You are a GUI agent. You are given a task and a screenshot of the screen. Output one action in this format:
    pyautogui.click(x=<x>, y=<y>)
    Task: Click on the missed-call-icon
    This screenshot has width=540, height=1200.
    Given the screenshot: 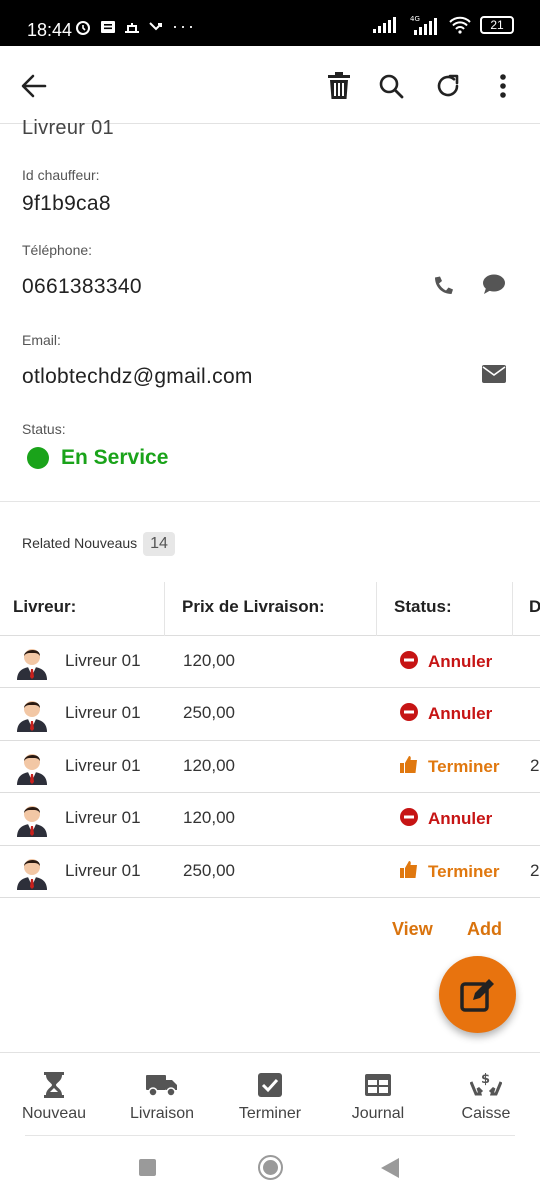 What is the action you would take?
    pyautogui.click(x=155, y=25)
    